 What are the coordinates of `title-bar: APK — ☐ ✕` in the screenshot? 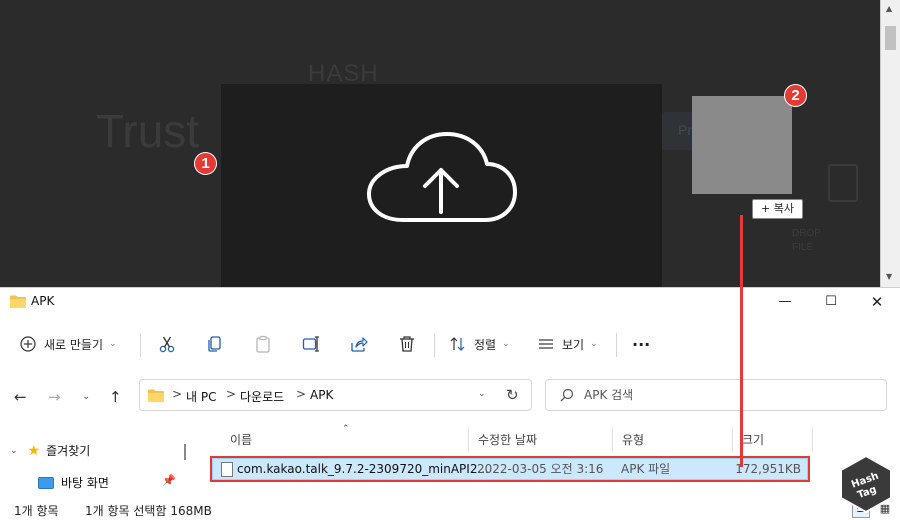 It's located at (450, 302).